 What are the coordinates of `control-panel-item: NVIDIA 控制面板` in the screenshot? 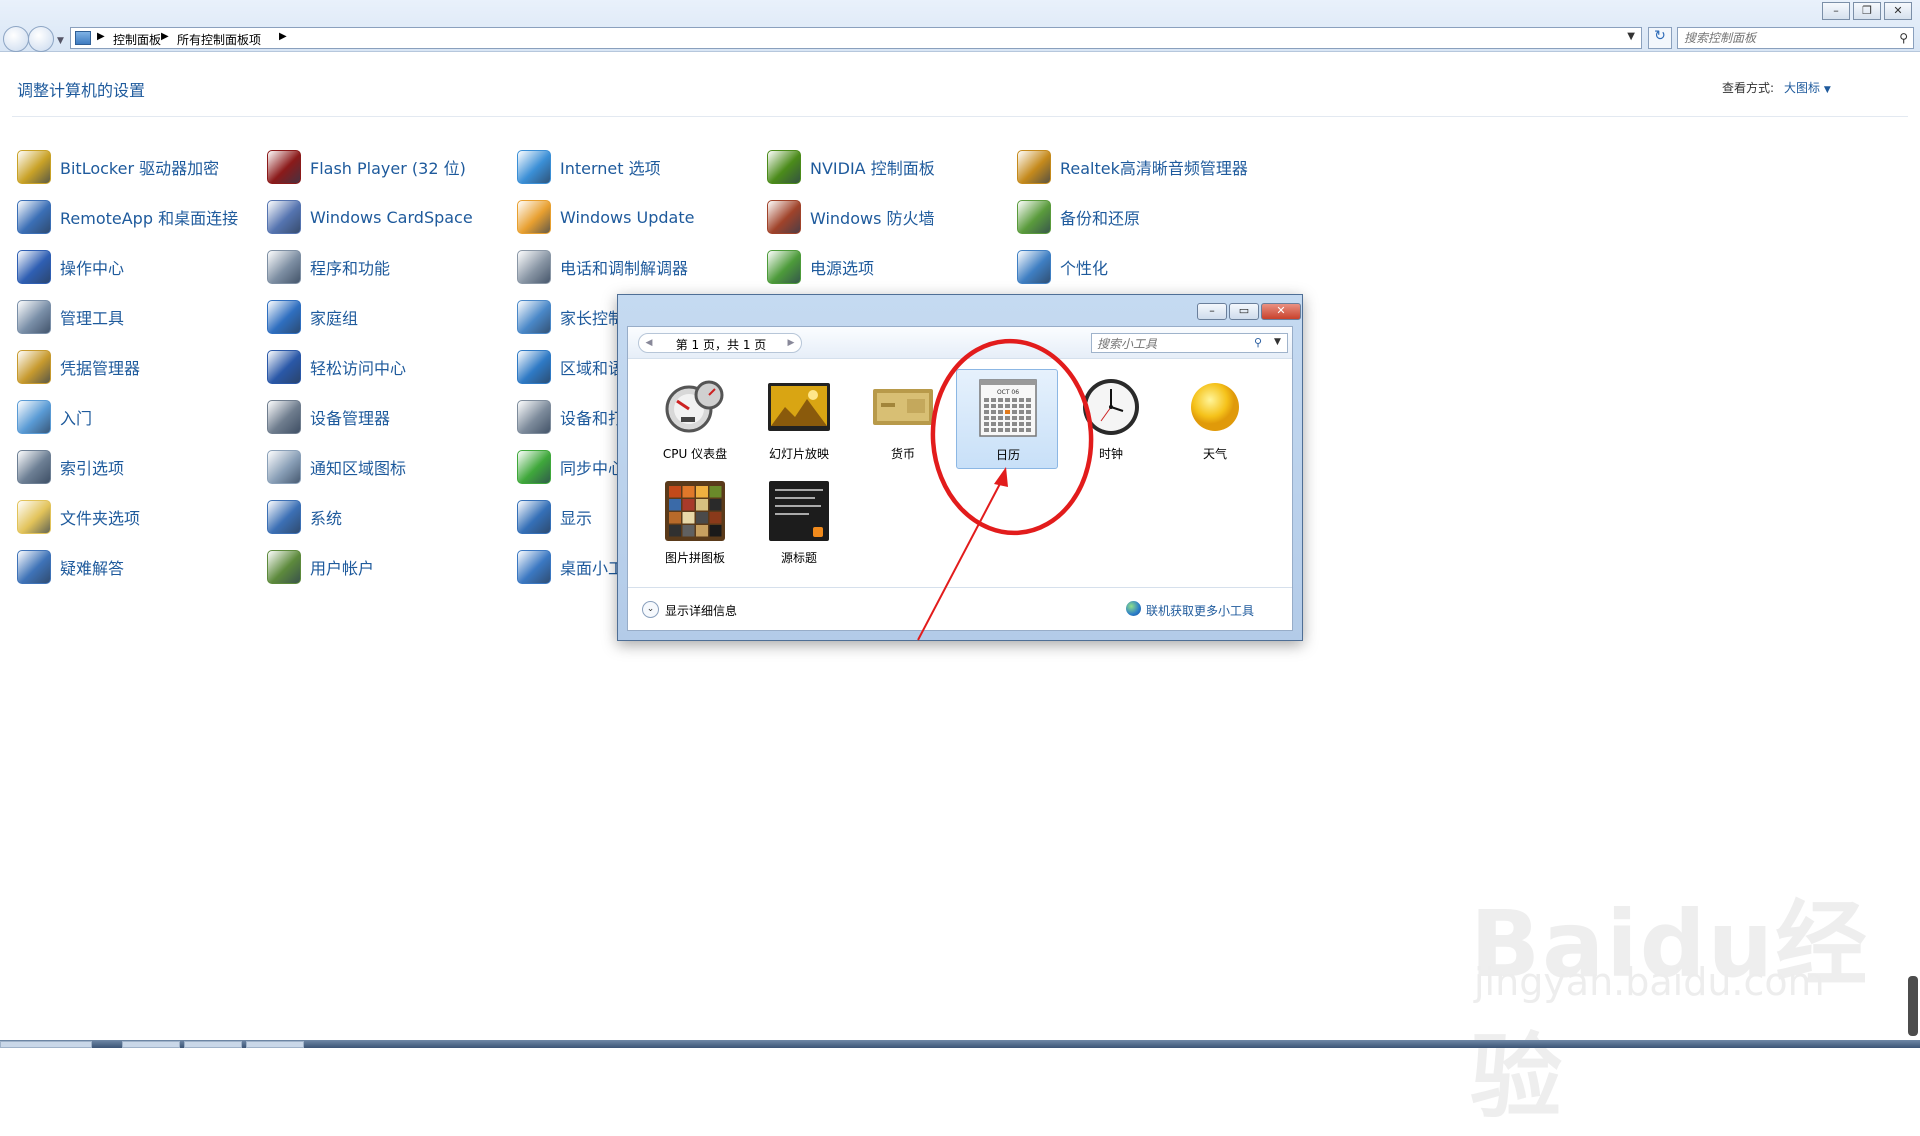 It's located at (851, 167).